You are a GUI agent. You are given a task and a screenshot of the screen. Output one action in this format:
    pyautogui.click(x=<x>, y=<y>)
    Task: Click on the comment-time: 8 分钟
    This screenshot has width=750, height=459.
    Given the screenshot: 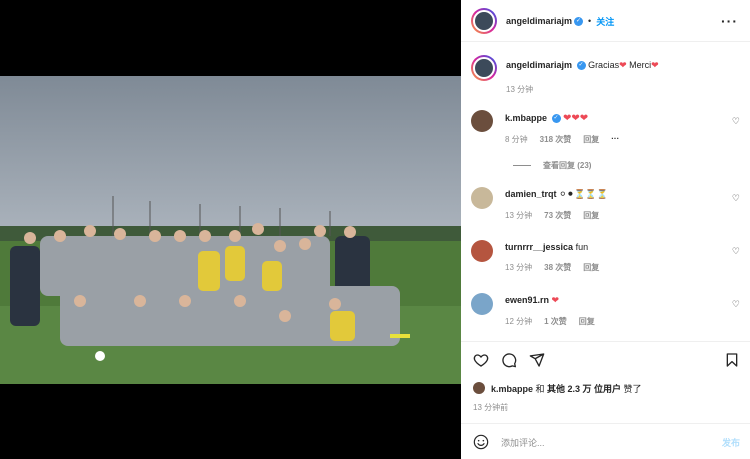 What is the action you would take?
    pyautogui.click(x=516, y=139)
    